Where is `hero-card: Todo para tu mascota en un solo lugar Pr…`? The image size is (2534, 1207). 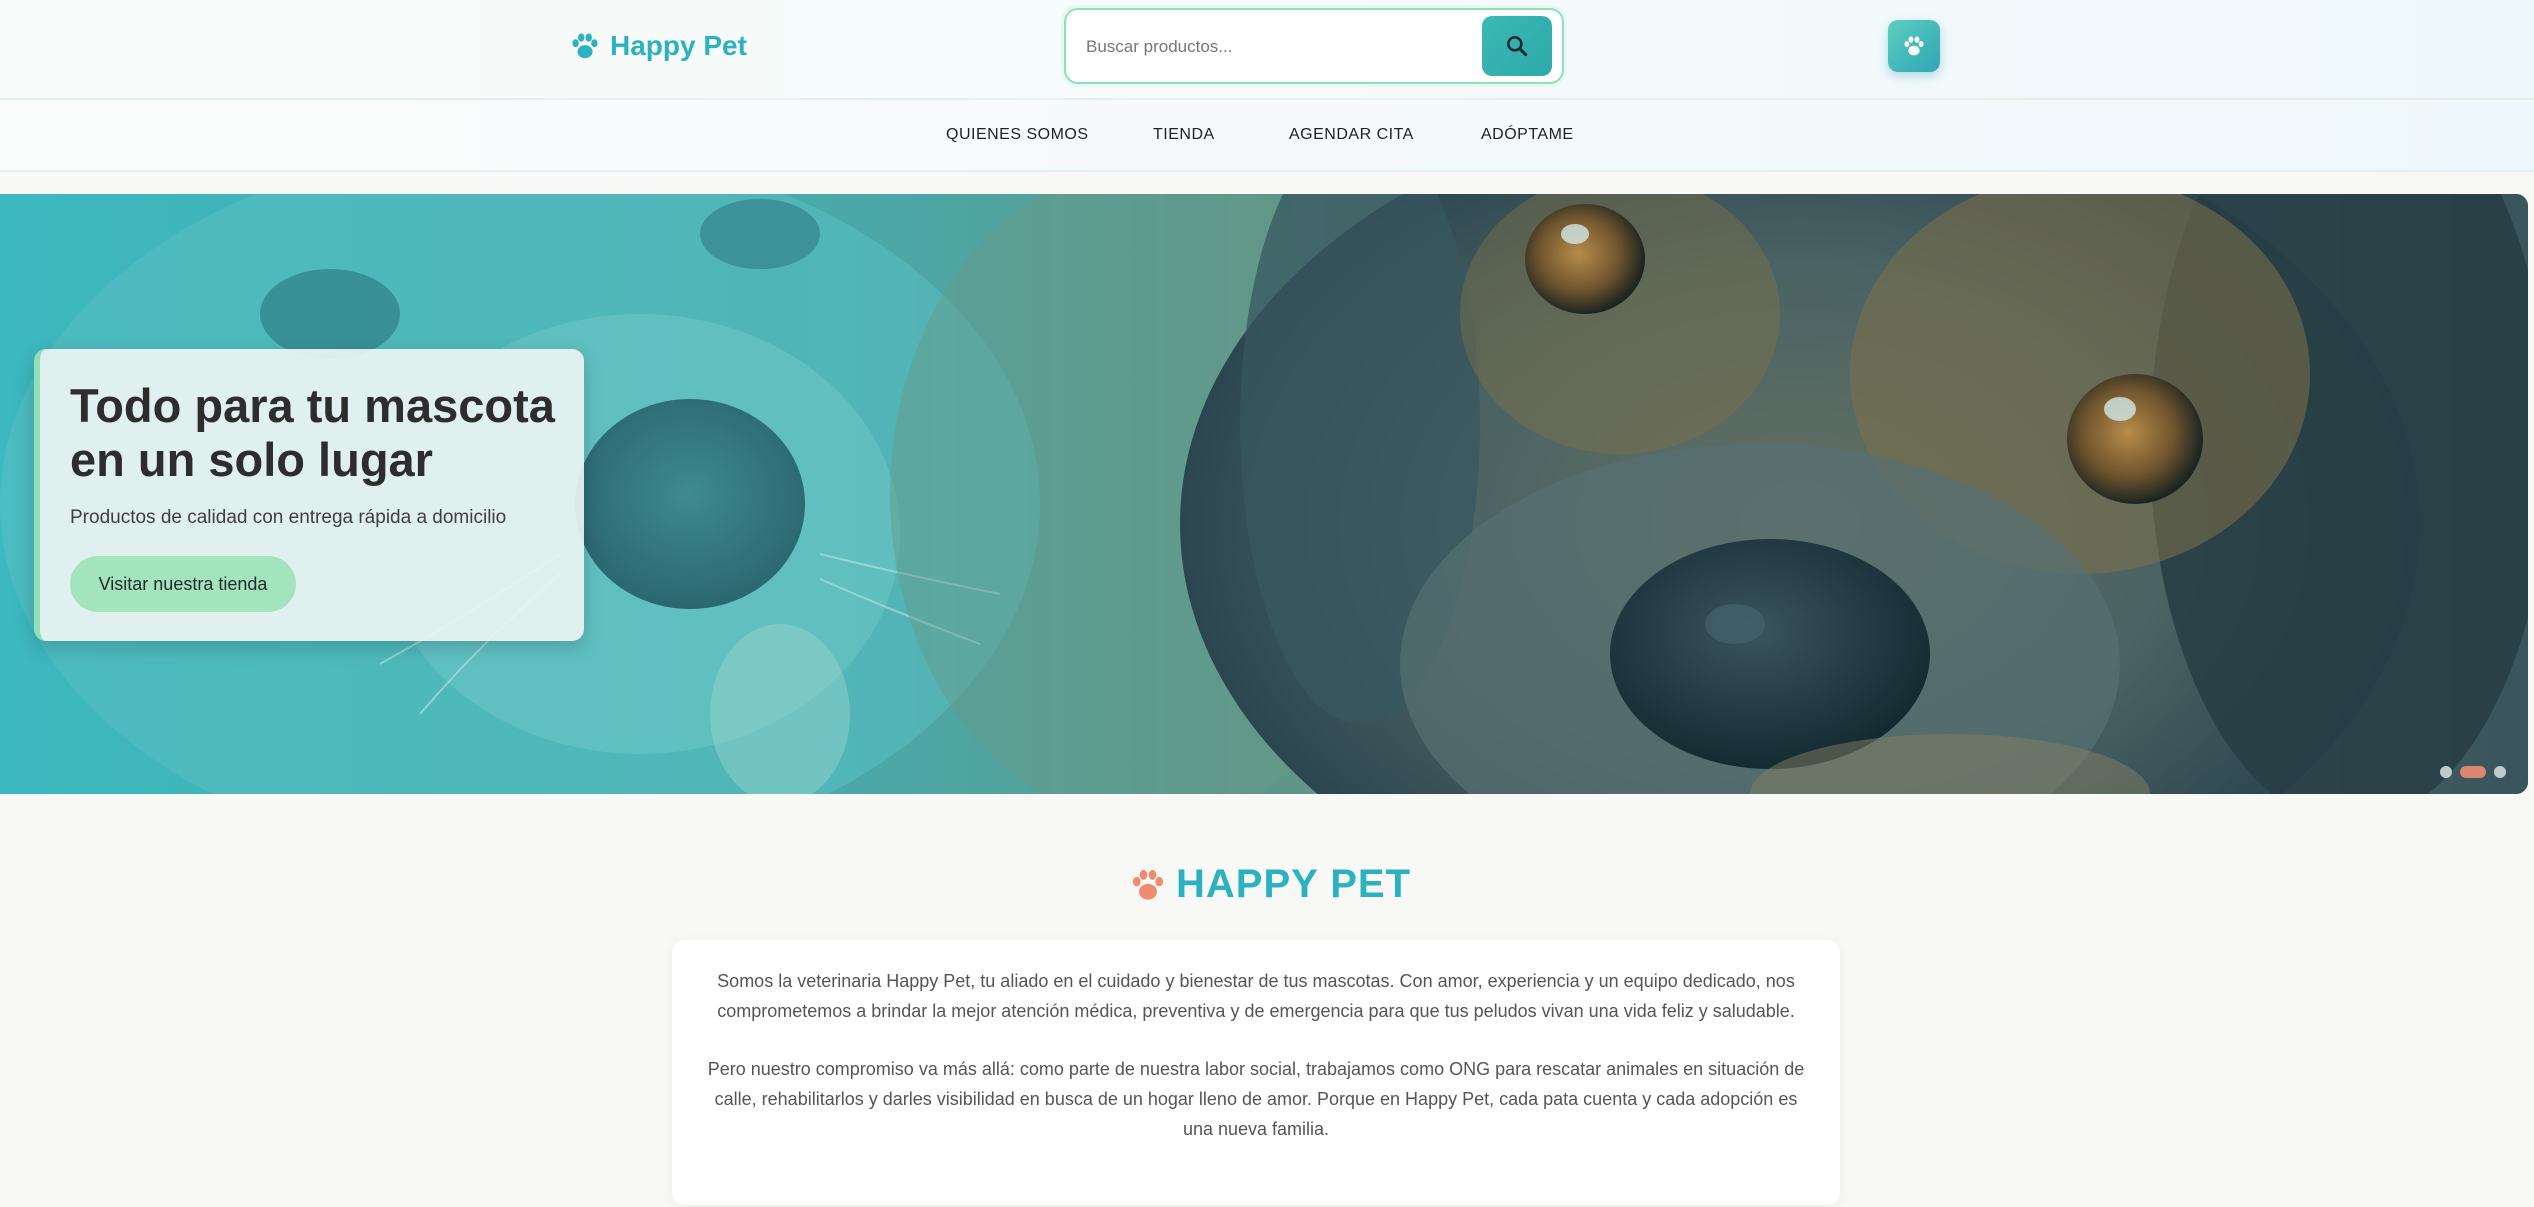 hero-card: Todo para tu mascota en un solo lugar Pr… is located at coordinates (309, 495).